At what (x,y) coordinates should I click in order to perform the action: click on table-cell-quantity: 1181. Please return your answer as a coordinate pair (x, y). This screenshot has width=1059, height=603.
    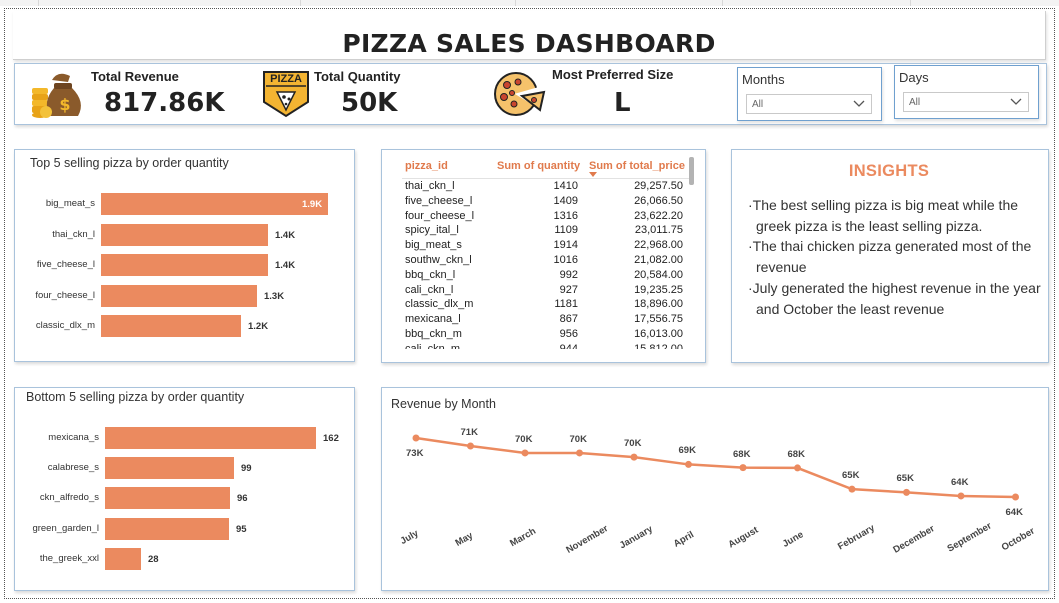
    Looking at the image, I should click on (566, 304).